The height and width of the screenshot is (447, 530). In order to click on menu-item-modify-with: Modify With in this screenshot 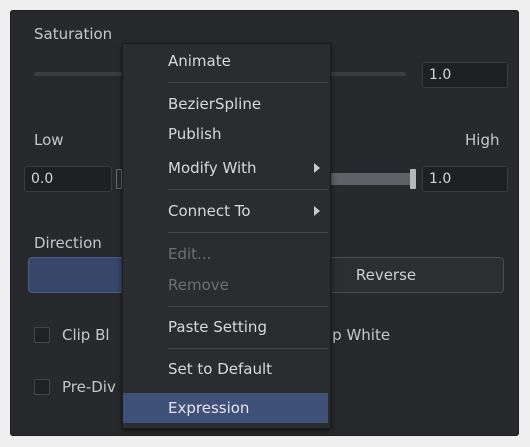, I will do `click(225, 168)`.